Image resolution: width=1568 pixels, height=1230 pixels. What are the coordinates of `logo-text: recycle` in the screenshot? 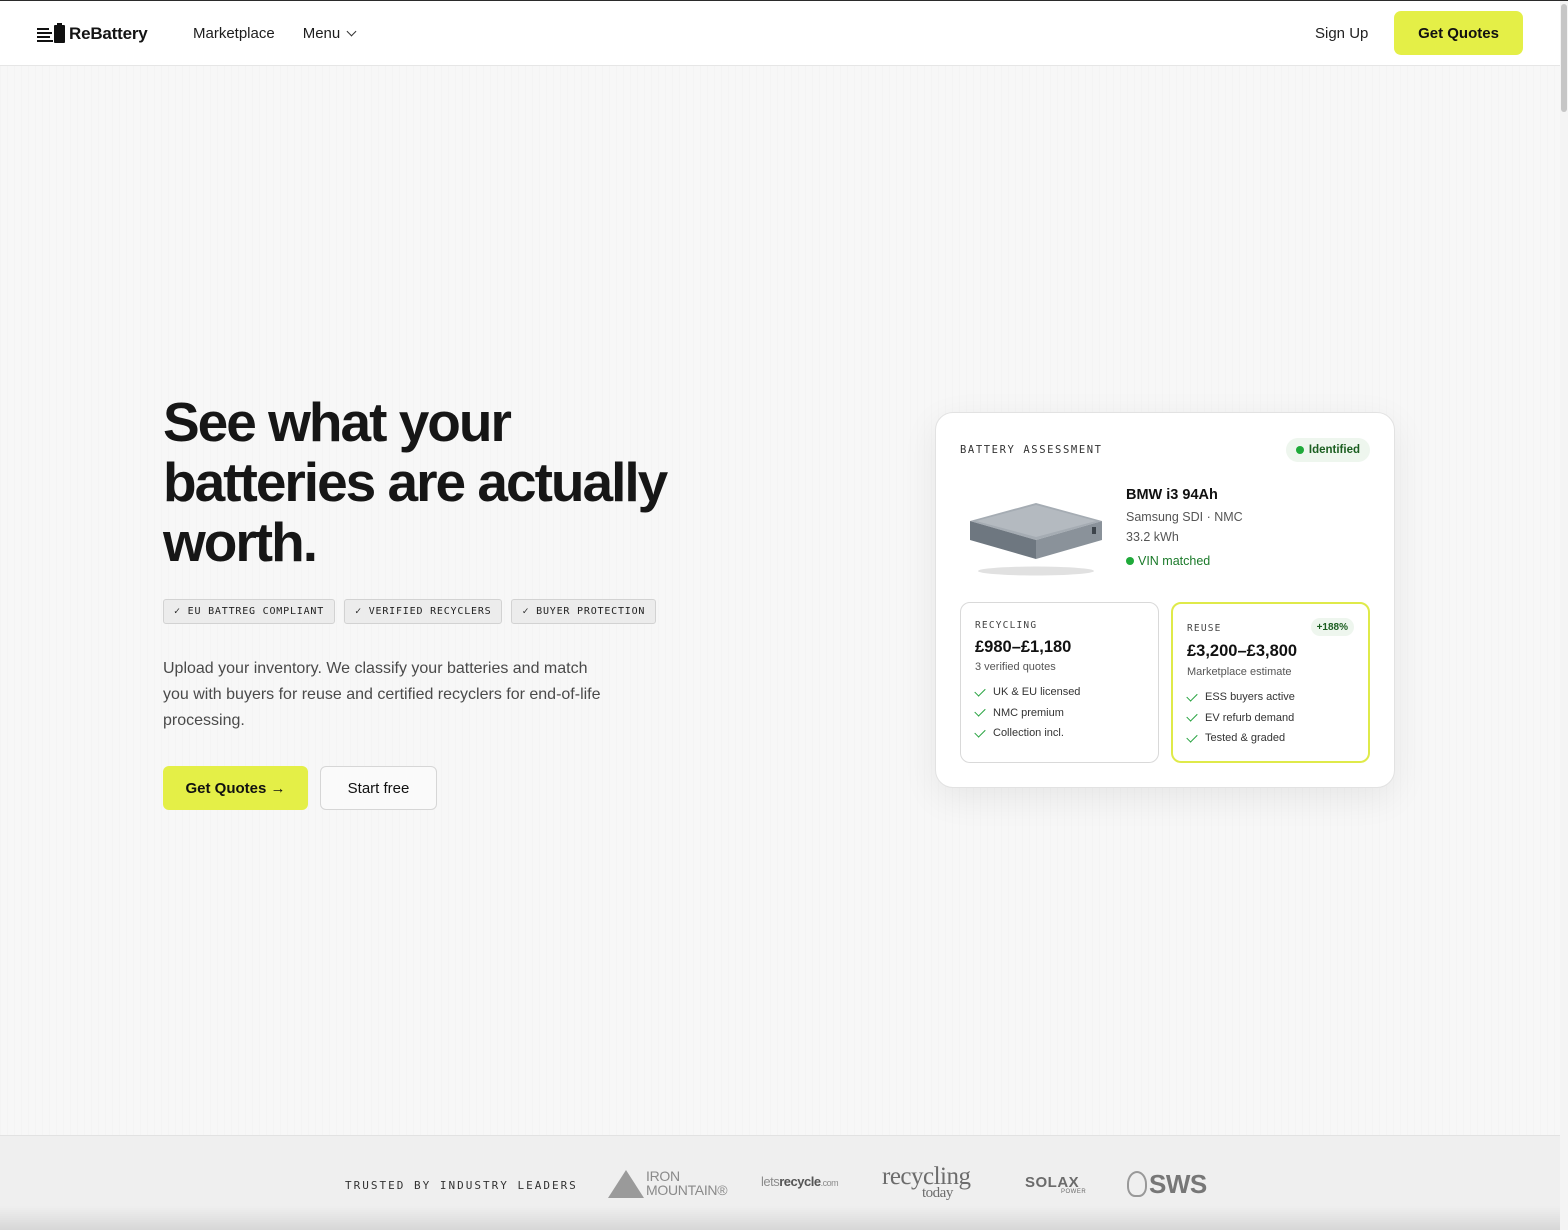 It's located at (800, 1181).